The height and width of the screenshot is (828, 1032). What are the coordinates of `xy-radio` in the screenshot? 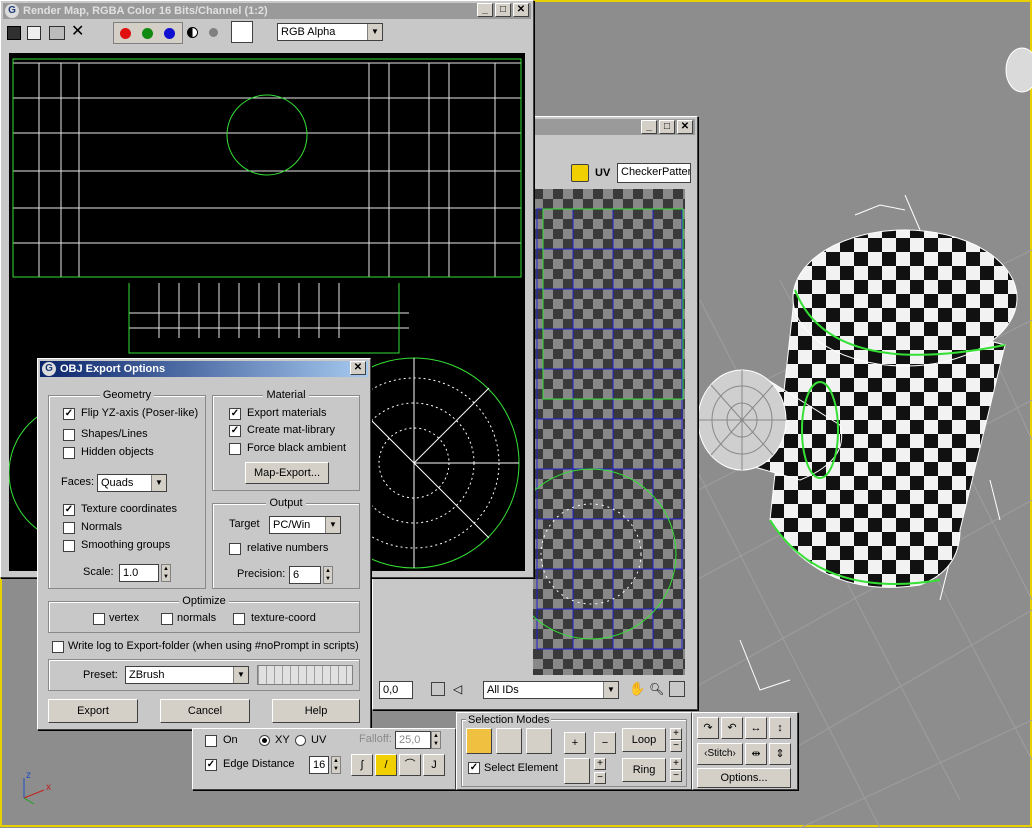 It's located at (264, 740).